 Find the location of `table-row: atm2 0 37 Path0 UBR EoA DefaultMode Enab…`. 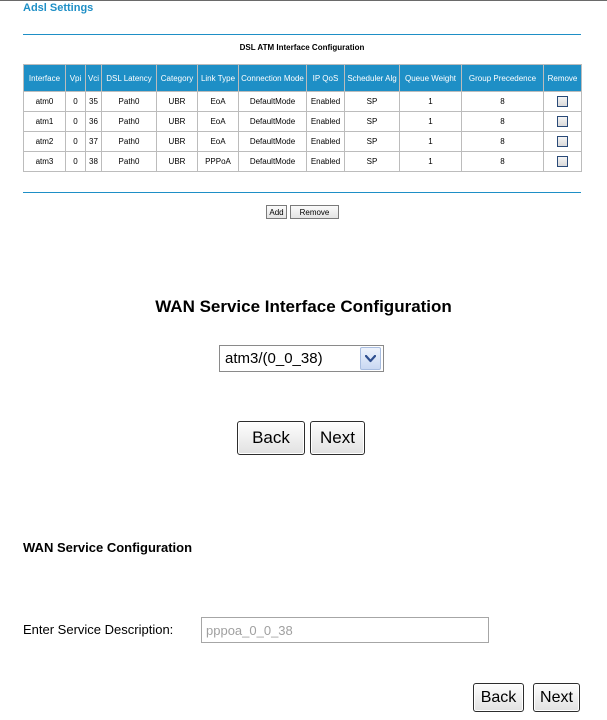

table-row: atm2 0 37 Path0 UBR EoA DefaultMode Enab… is located at coordinates (302, 141).